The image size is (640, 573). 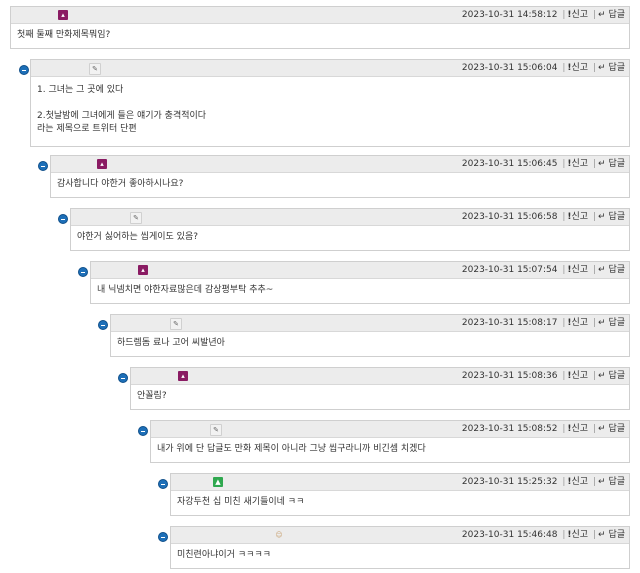 I want to click on comment-header: ✎ 2023-10-31 15:08:17 | !신고 | ↵ 답글, so click(x=370, y=323).